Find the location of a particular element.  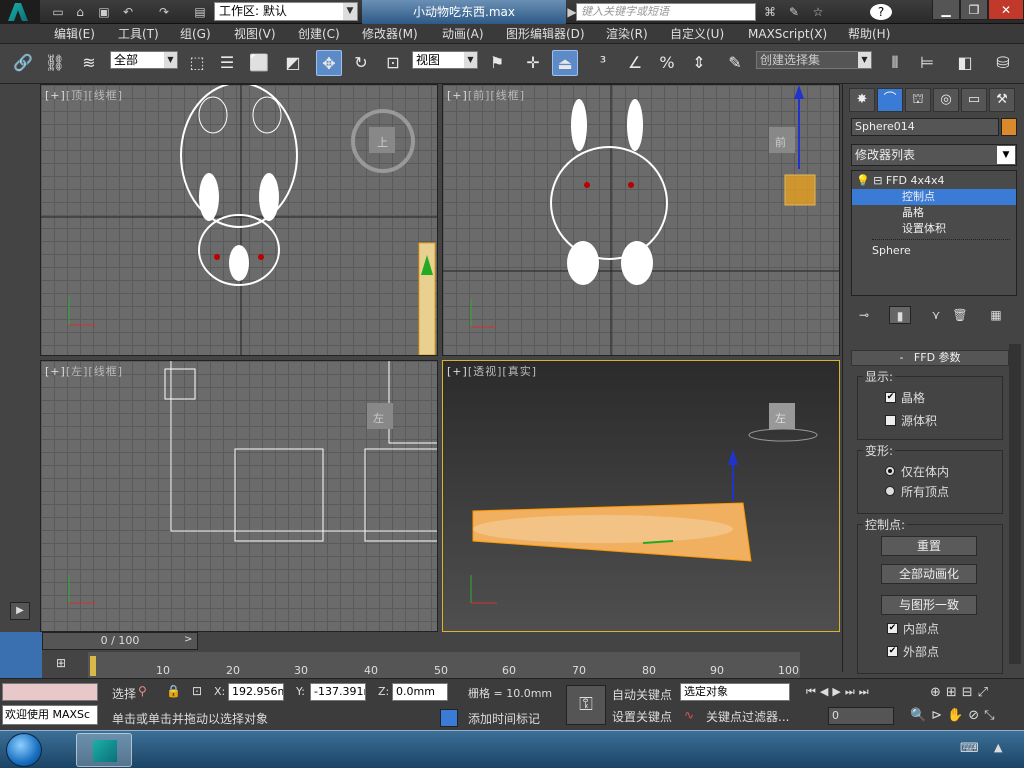

play-arrow-icon: ▶ is located at coordinates (20, 611).